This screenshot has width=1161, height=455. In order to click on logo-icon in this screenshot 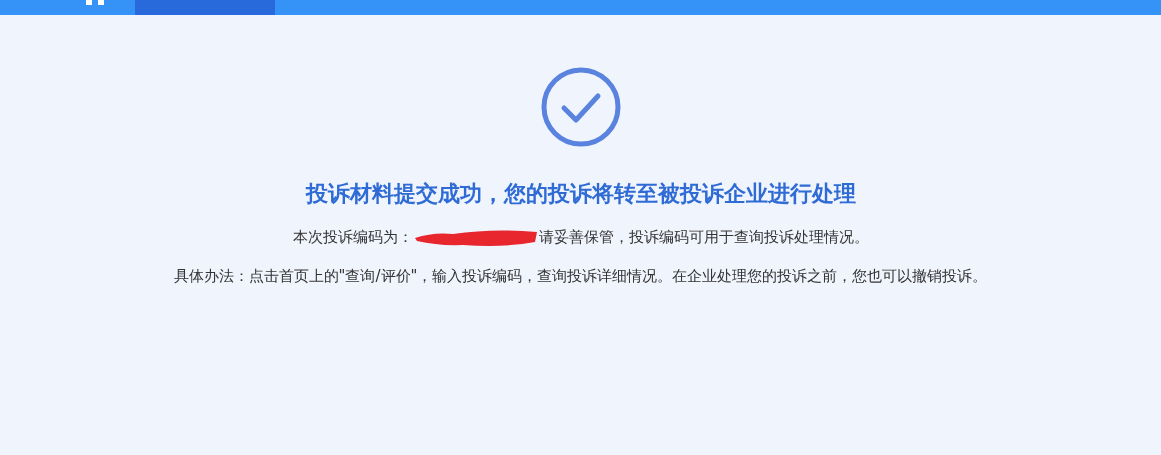, I will do `click(95, 2)`.